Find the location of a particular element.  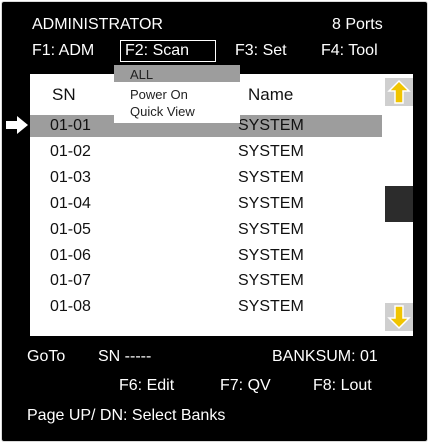

page-updn-hint: Page UP/ DN: Select Banks is located at coordinates (126, 415).